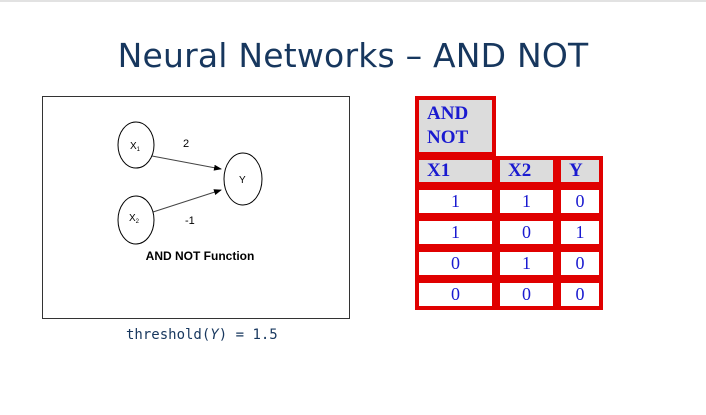  I want to click on top-divider, so click(353, 1).